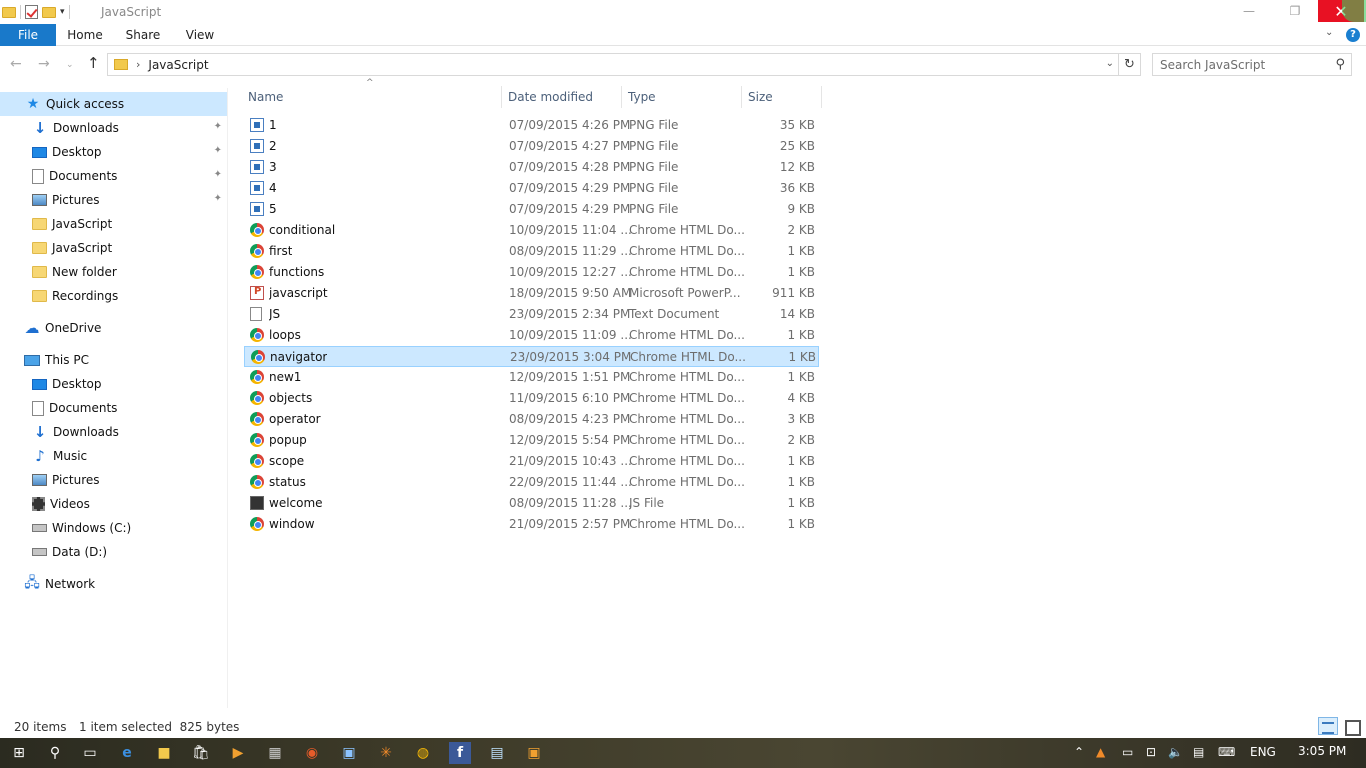 This screenshot has width=1366, height=768. I want to click on maximize-button: ❐, so click(1295, 11).